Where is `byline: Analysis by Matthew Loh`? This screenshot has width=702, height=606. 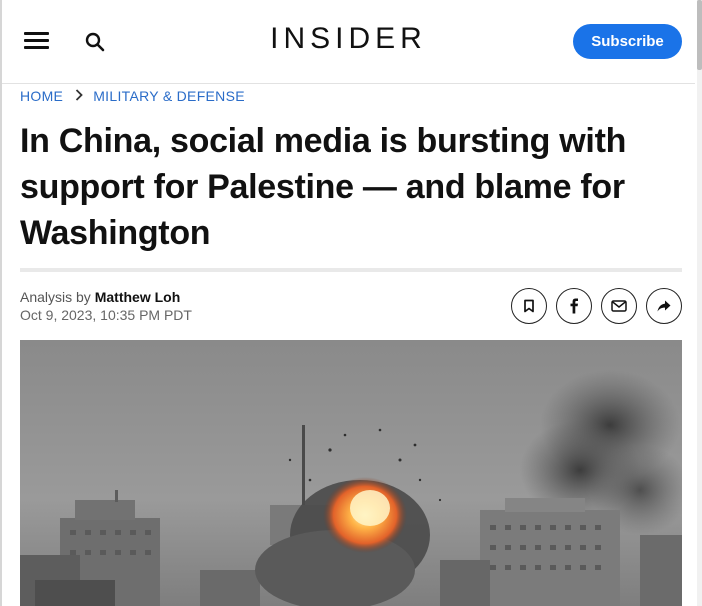
byline: Analysis by Matthew Loh is located at coordinates (100, 297).